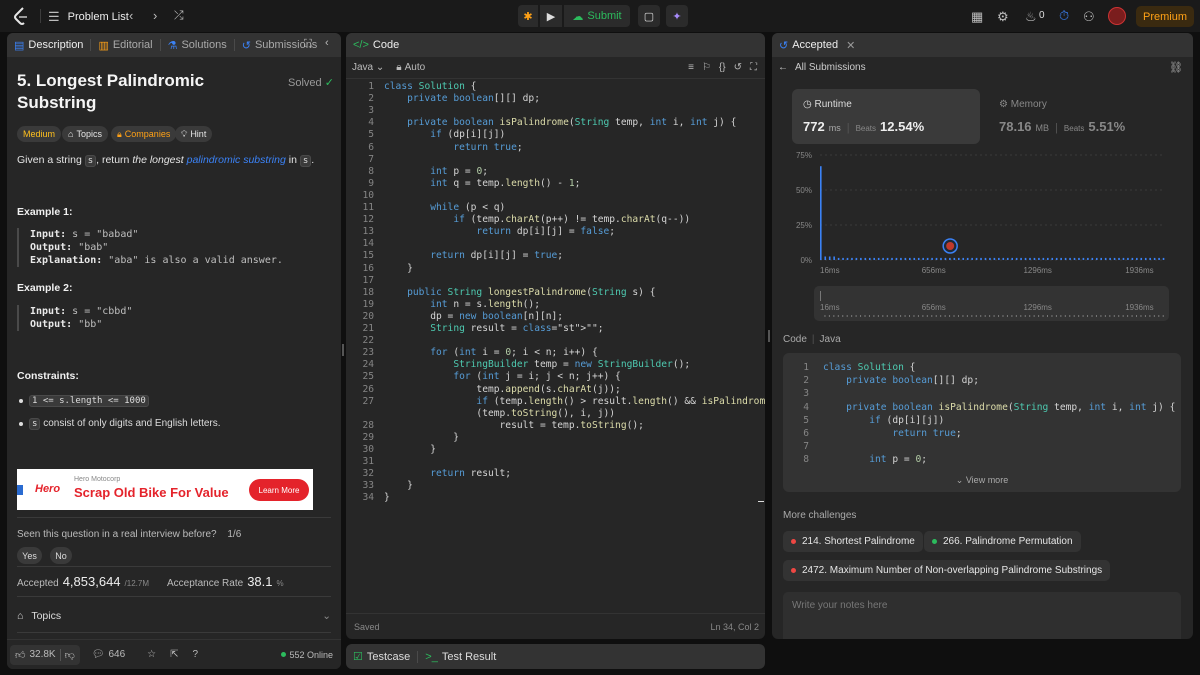  What do you see at coordinates (649, 16) in the screenshot?
I see `notes-icon: ▢` at bounding box center [649, 16].